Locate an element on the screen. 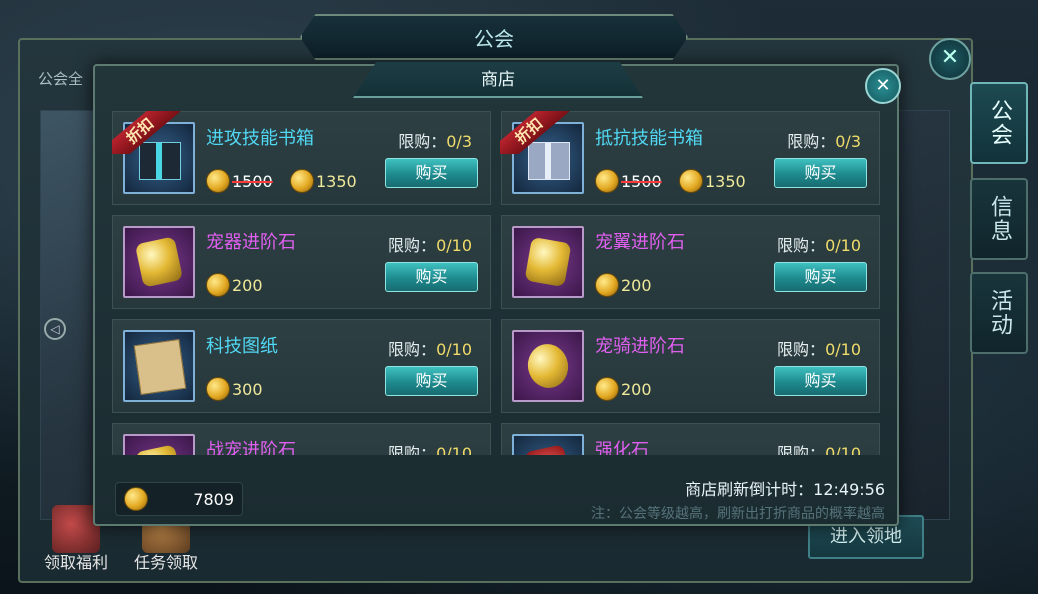 The image size is (1038, 594). currency-balance: 7809 is located at coordinates (179, 499).